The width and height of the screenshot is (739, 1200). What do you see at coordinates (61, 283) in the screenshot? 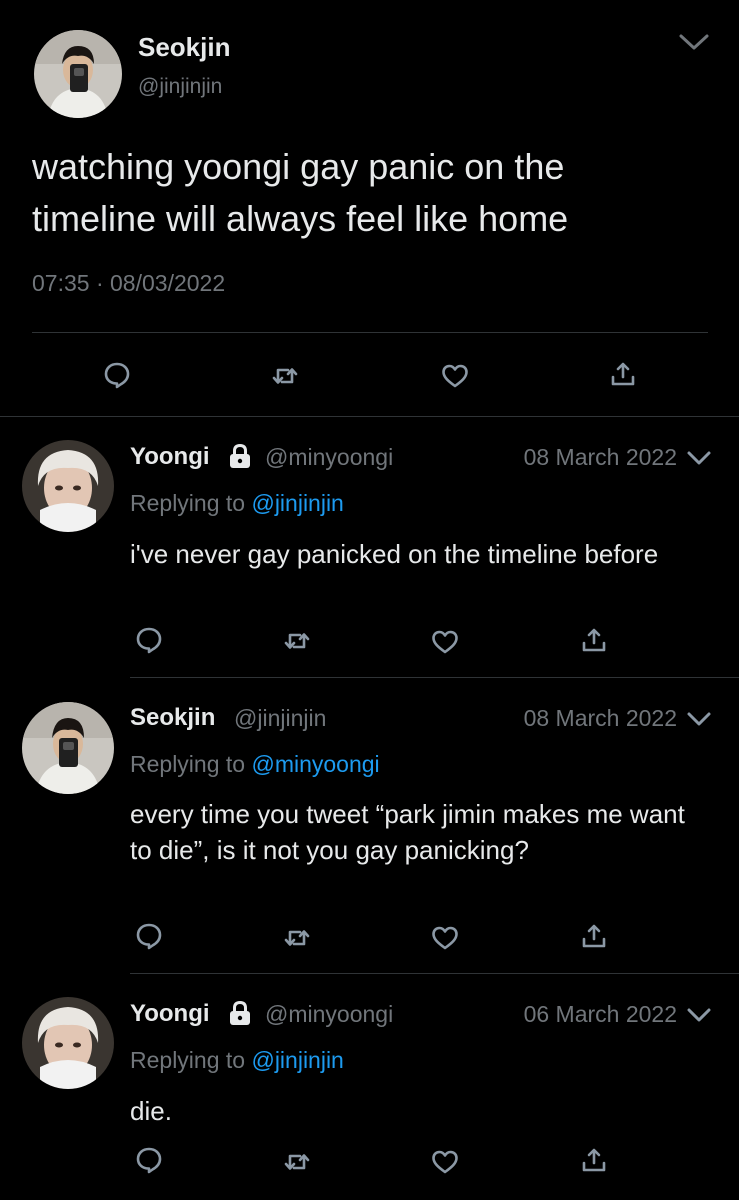
I see `tweet-time: 07:35` at bounding box center [61, 283].